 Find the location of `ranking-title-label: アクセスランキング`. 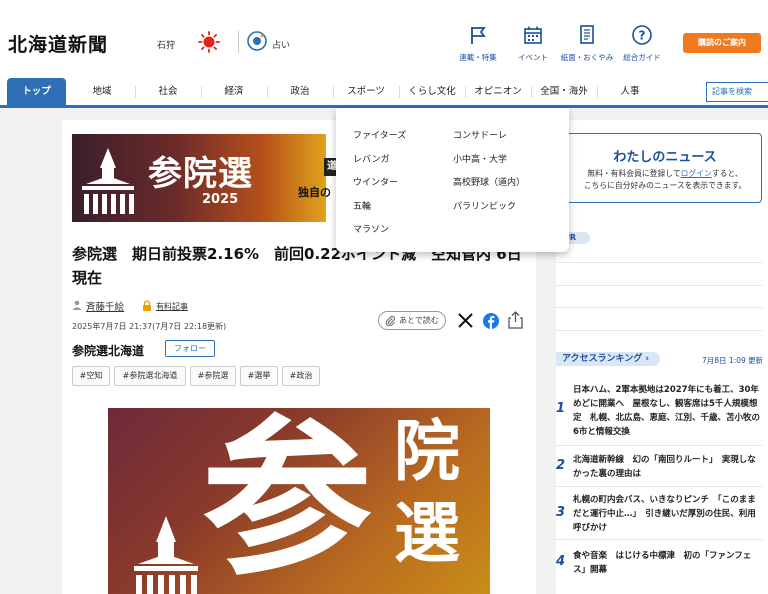

ranking-title-label: アクセスランキング is located at coordinates (602, 359).